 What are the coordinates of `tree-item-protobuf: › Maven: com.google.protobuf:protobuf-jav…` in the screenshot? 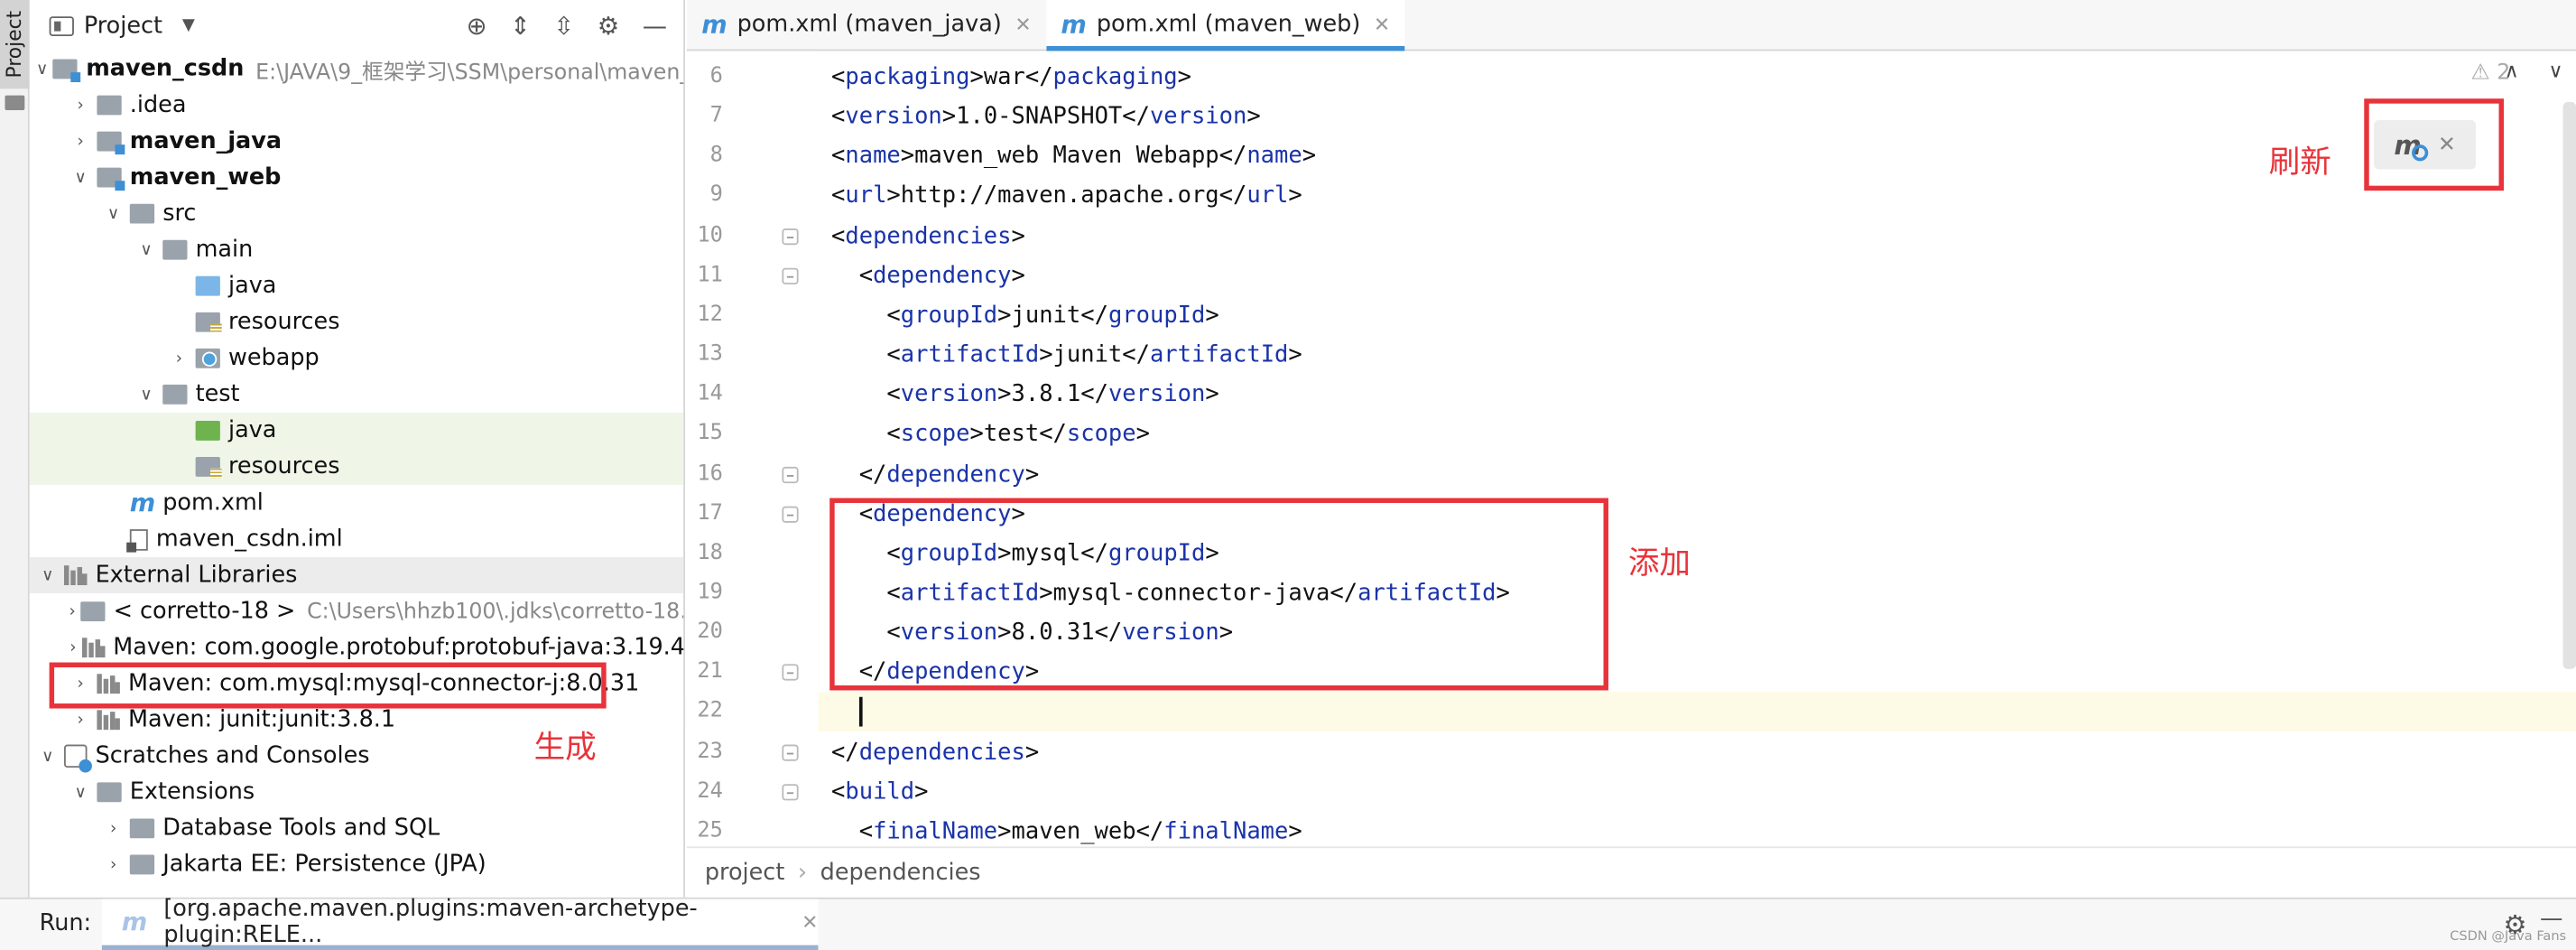 It's located at (356, 647).